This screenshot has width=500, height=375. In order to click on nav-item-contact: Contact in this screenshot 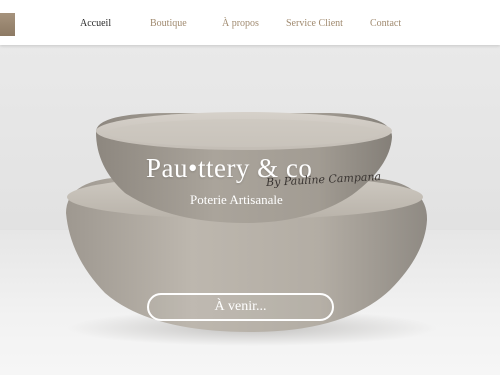, I will do `click(385, 23)`.